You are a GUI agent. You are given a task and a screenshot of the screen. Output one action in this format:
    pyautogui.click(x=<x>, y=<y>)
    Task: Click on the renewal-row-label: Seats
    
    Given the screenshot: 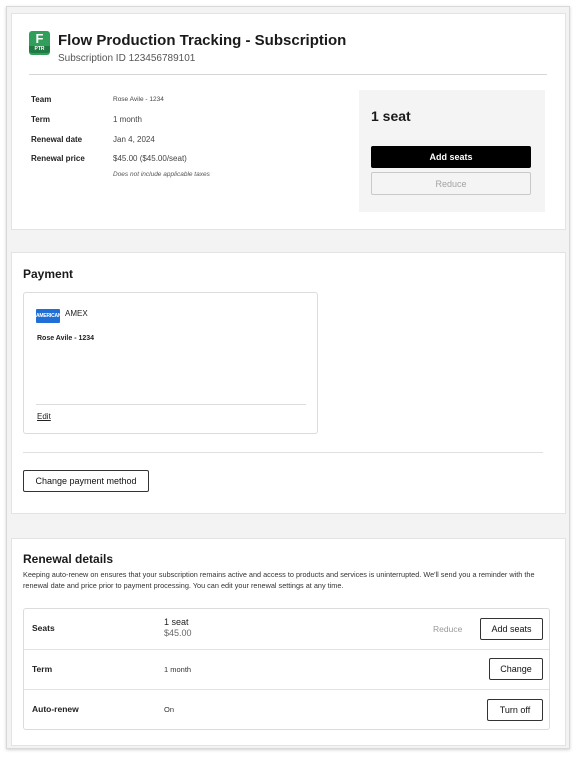 What is the action you would take?
    pyautogui.click(x=43, y=628)
    